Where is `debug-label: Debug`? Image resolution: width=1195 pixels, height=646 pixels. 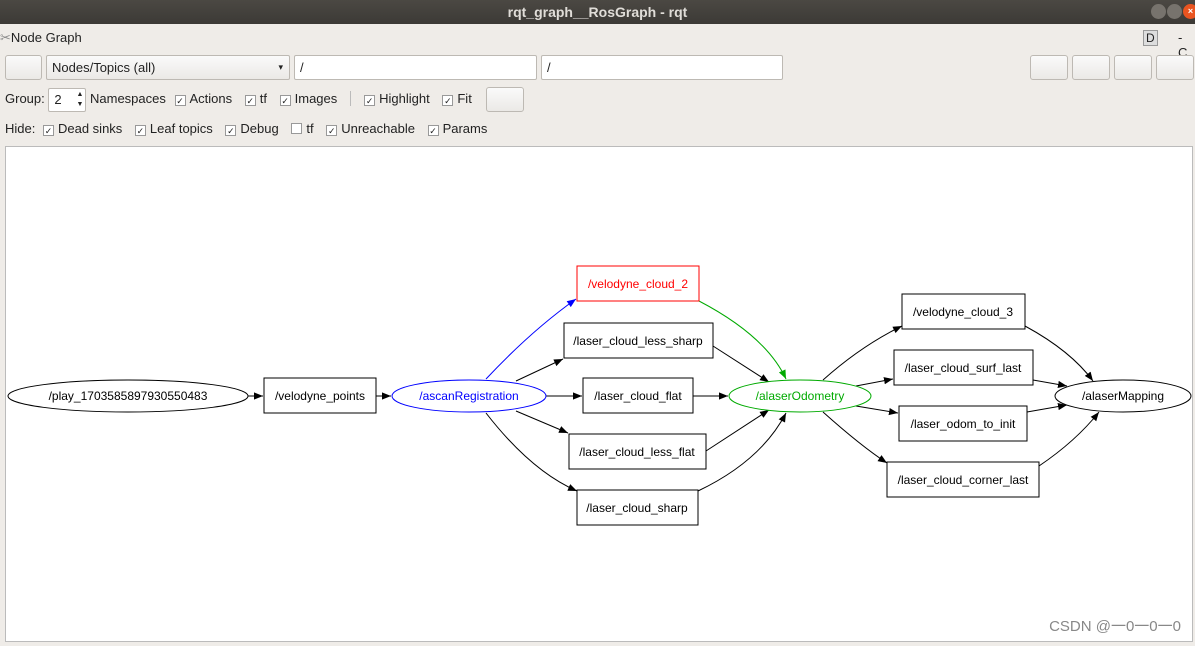
debug-label: Debug is located at coordinates (259, 128).